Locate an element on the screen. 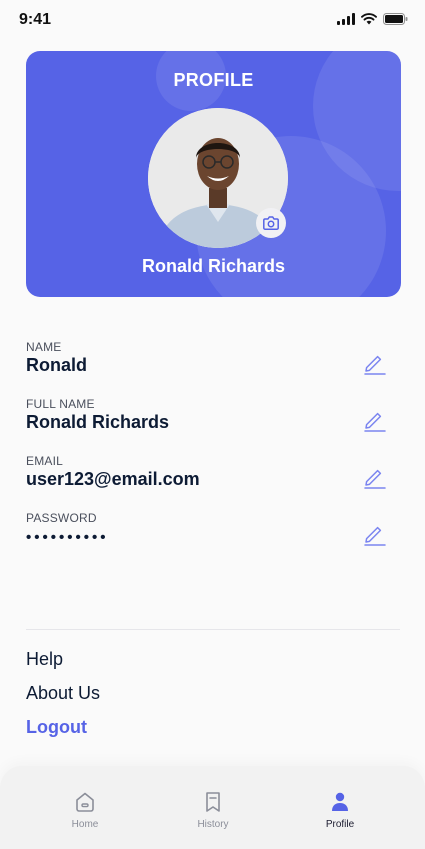  field-value: Ronald is located at coordinates (56, 365).